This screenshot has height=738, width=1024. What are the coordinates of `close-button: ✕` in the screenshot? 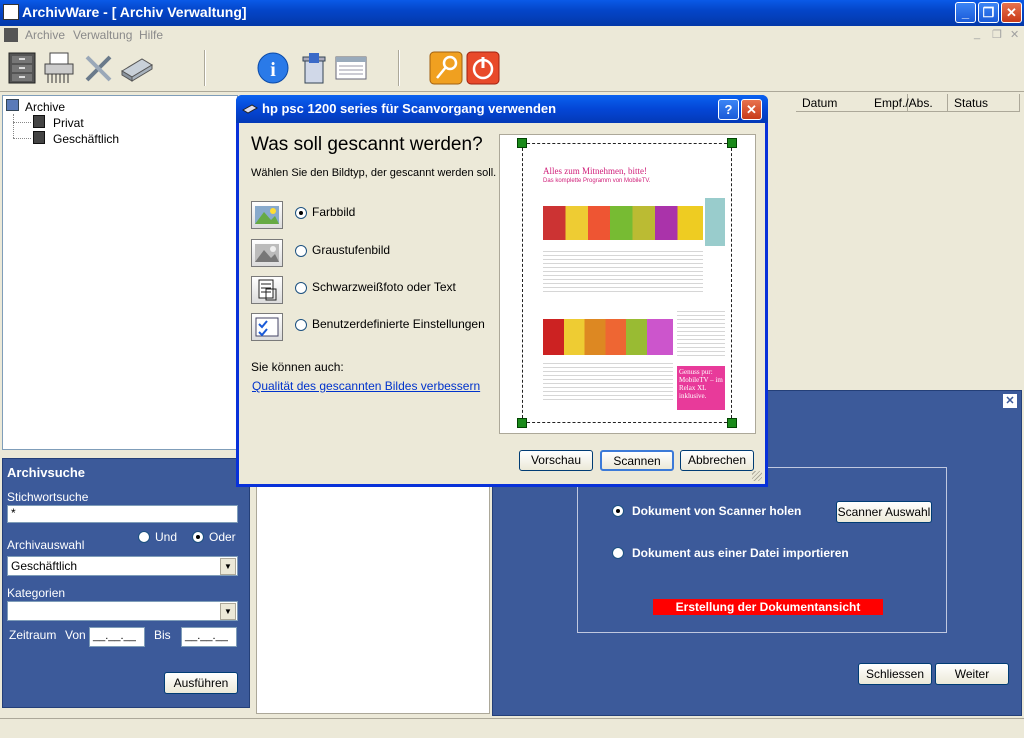 It's located at (1011, 12).